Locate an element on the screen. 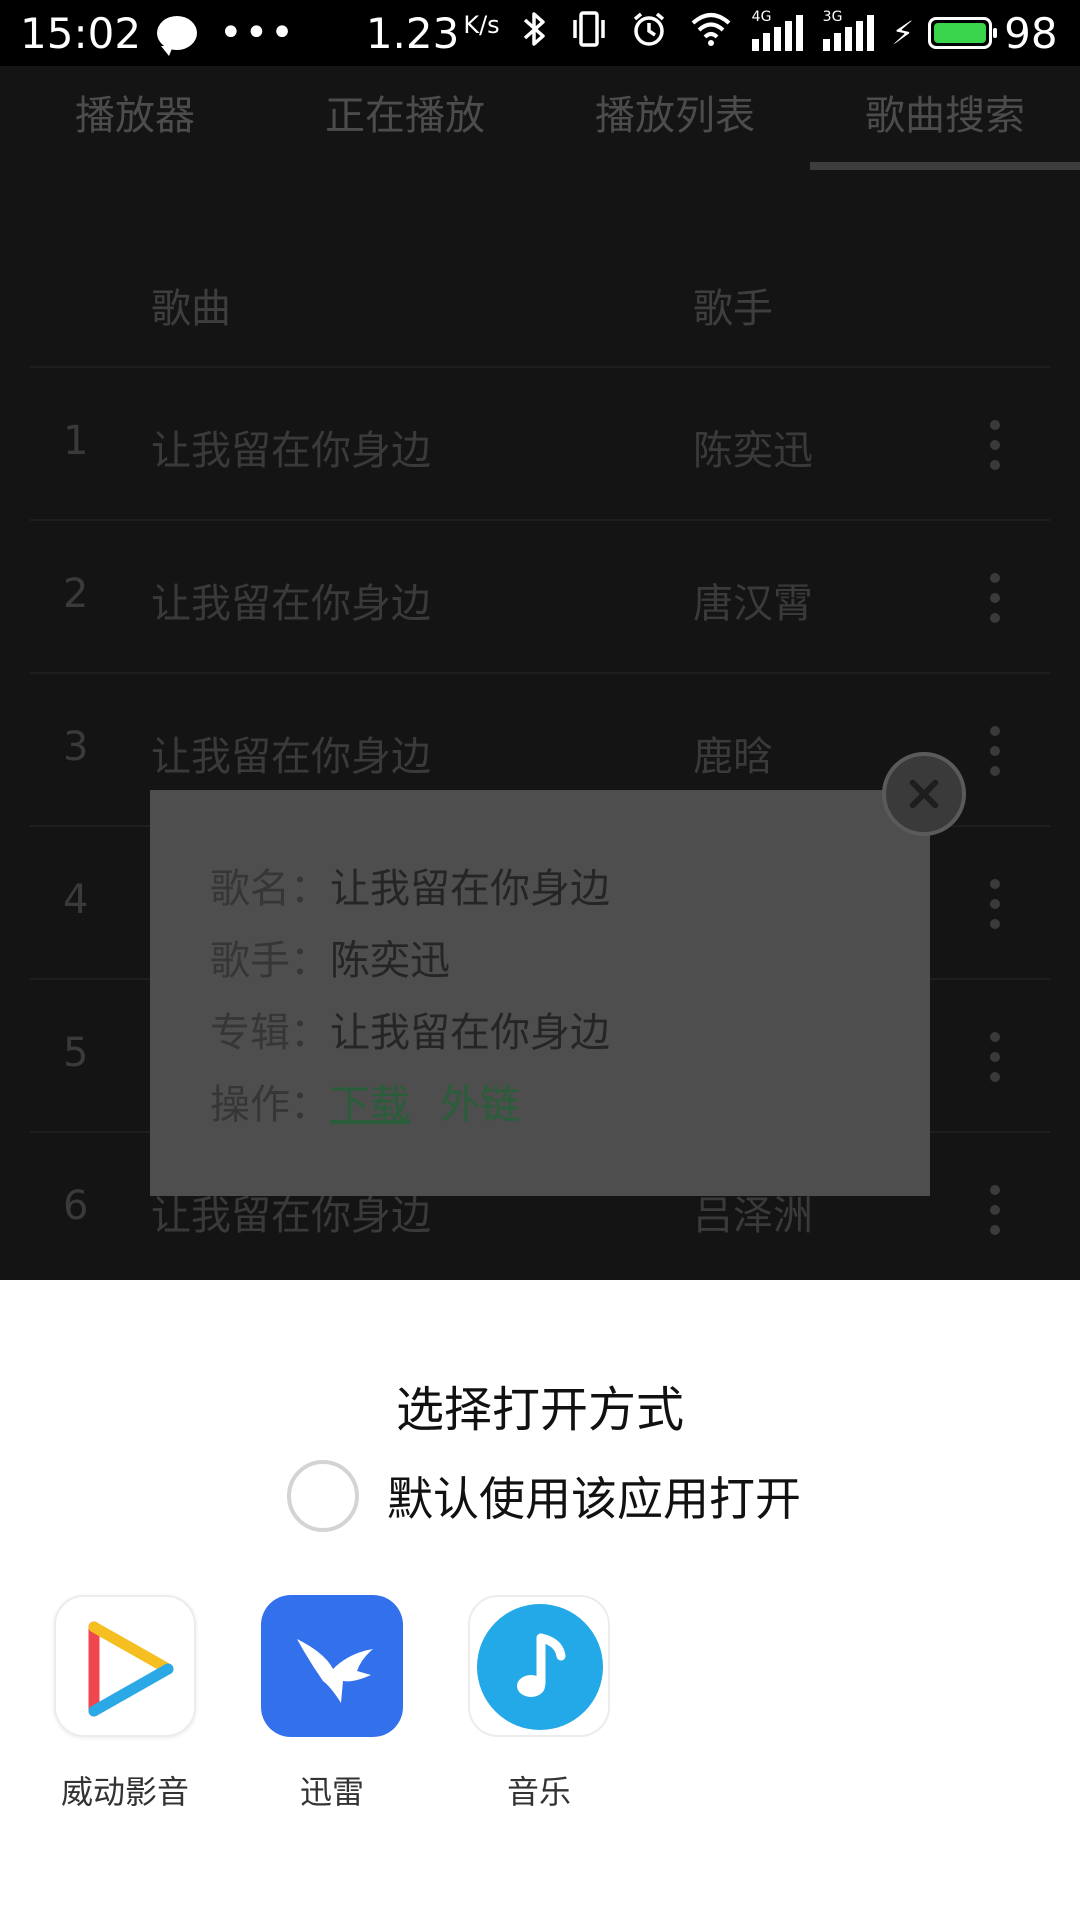 The width and height of the screenshot is (1080, 1920). battery-icon is located at coordinates (963, 33).